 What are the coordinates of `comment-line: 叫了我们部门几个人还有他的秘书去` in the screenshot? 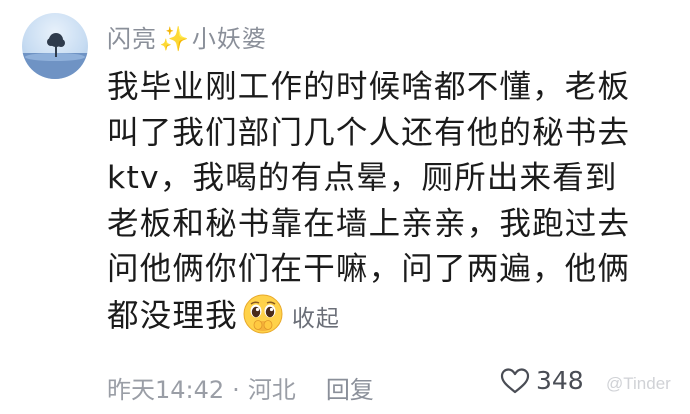 It's located at (369, 132).